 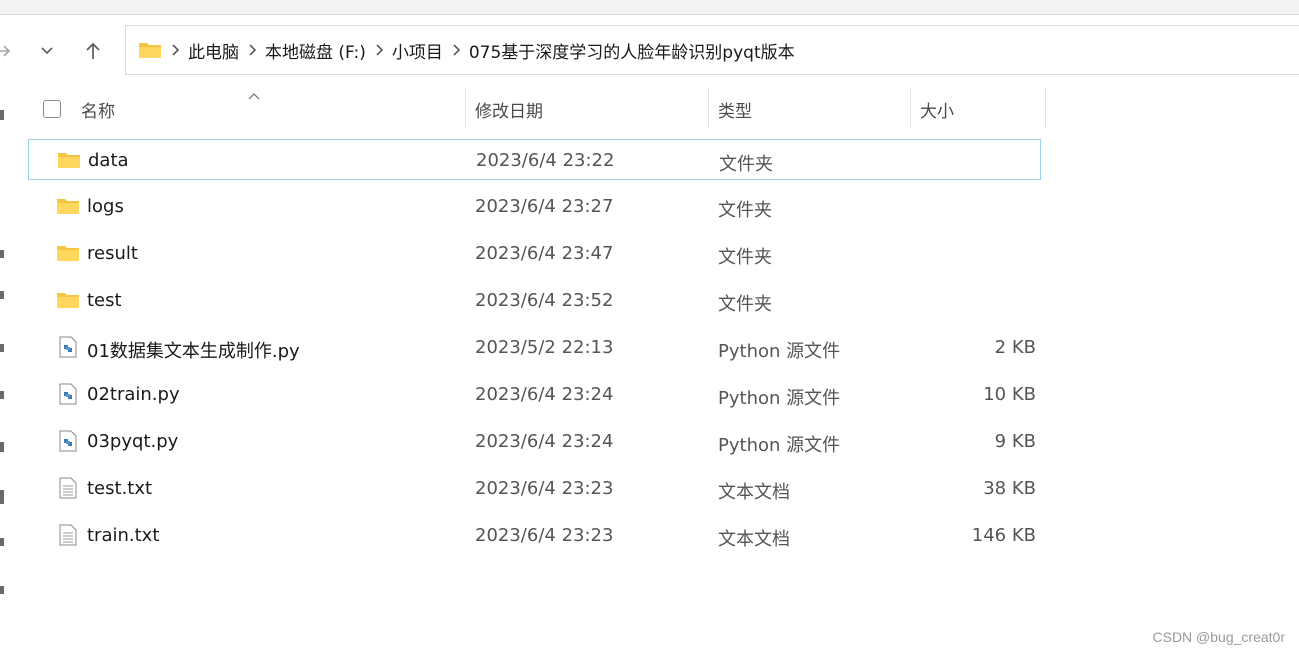 I want to click on file-row-data: data 2023/6/4 23:22 文件夹, so click(x=534, y=159).